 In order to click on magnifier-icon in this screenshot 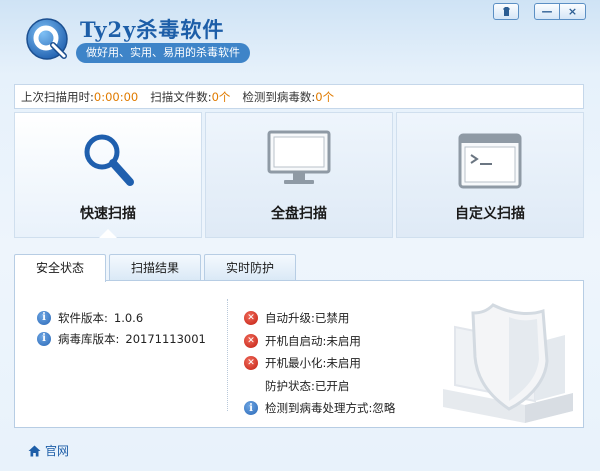, I will do `click(109, 160)`.